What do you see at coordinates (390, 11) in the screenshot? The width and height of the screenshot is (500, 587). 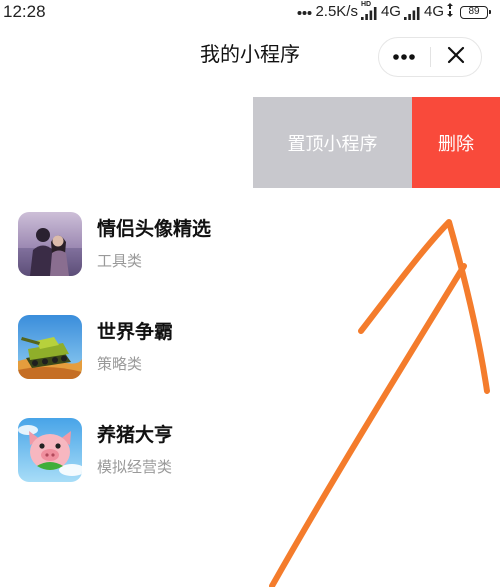 I see `network-type-1: 4G` at bounding box center [390, 11].